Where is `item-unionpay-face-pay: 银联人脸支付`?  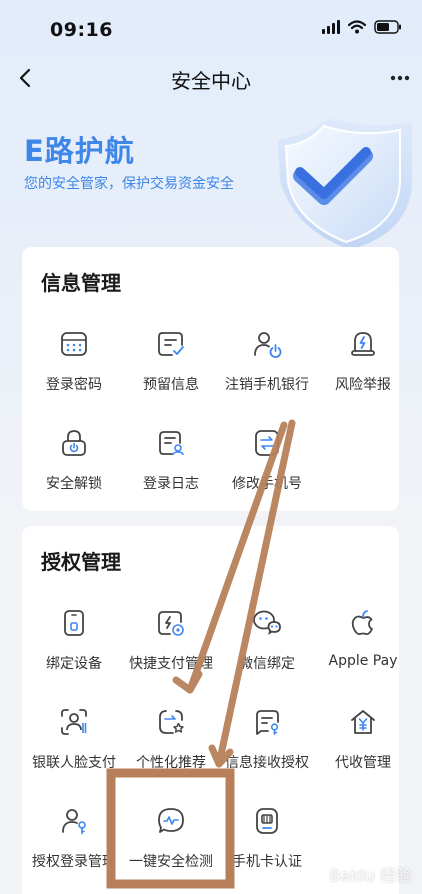 item-unionpay-face-pay: 银联人脸支付 is located at coordinates (74, 747).